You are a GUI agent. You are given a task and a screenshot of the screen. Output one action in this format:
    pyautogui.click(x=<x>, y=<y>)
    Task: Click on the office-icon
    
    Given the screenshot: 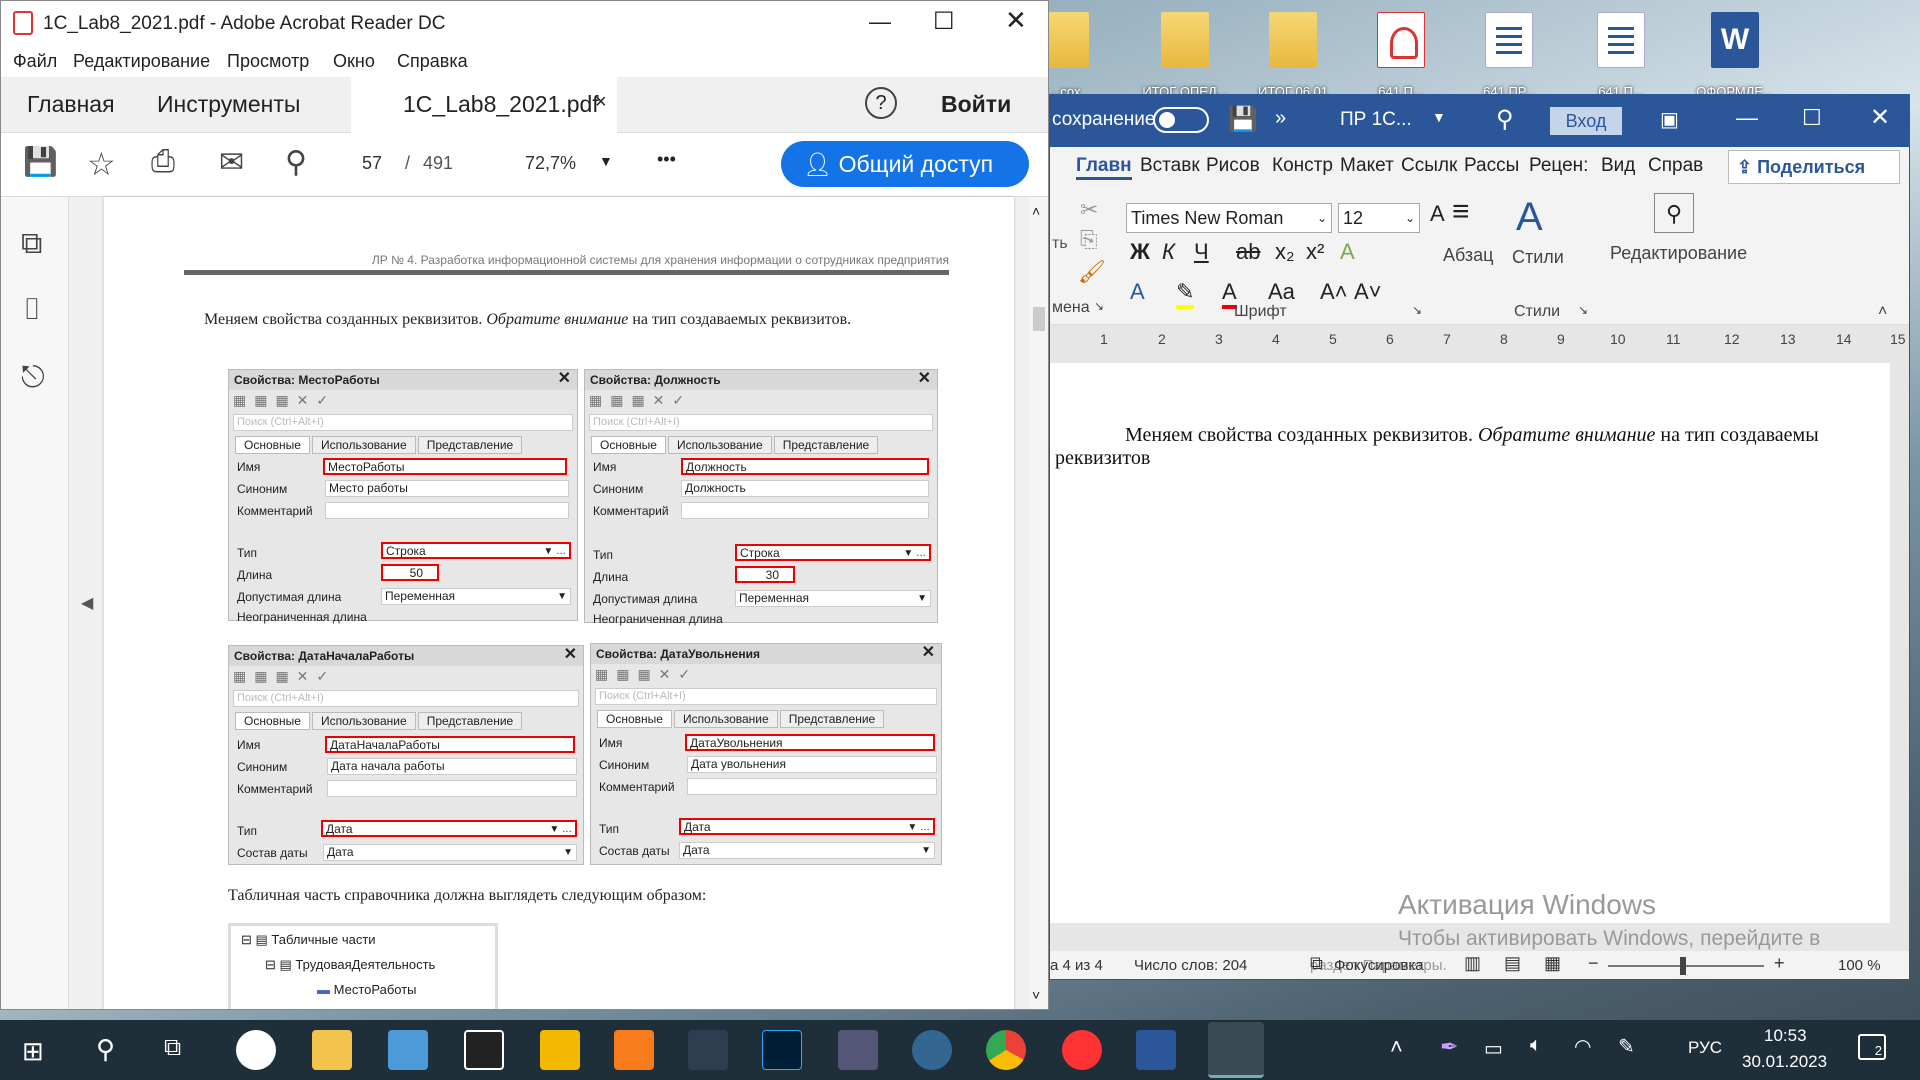 What is the action you would take?
    pyautogui.click(x=560, y=1050)
    